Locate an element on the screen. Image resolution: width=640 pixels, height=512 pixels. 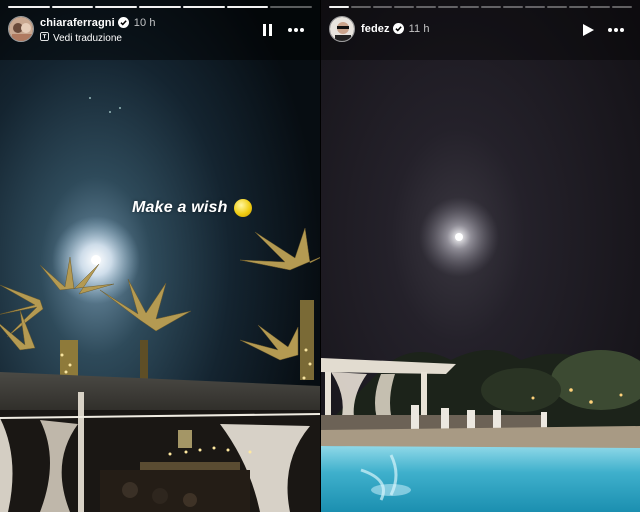
username: chiaraferragni is located at coordinates (77, 23).